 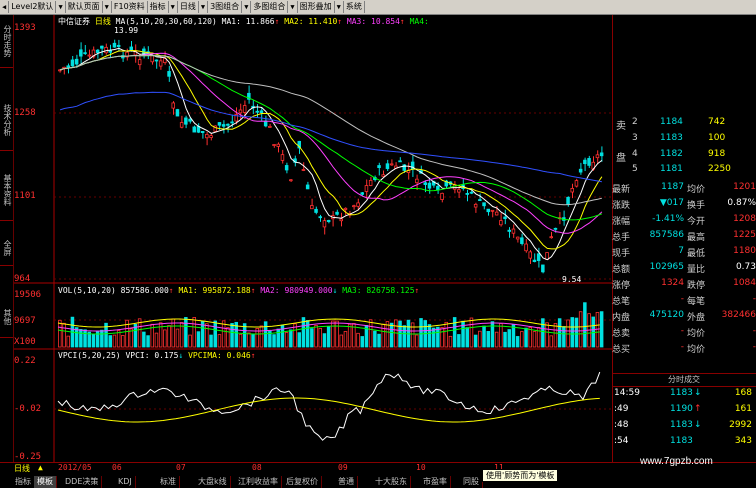 What do you see at coordinates (346, 482) in the screenshot?
I see `bottom-tab: 普通` at bounding box center [346, 482].